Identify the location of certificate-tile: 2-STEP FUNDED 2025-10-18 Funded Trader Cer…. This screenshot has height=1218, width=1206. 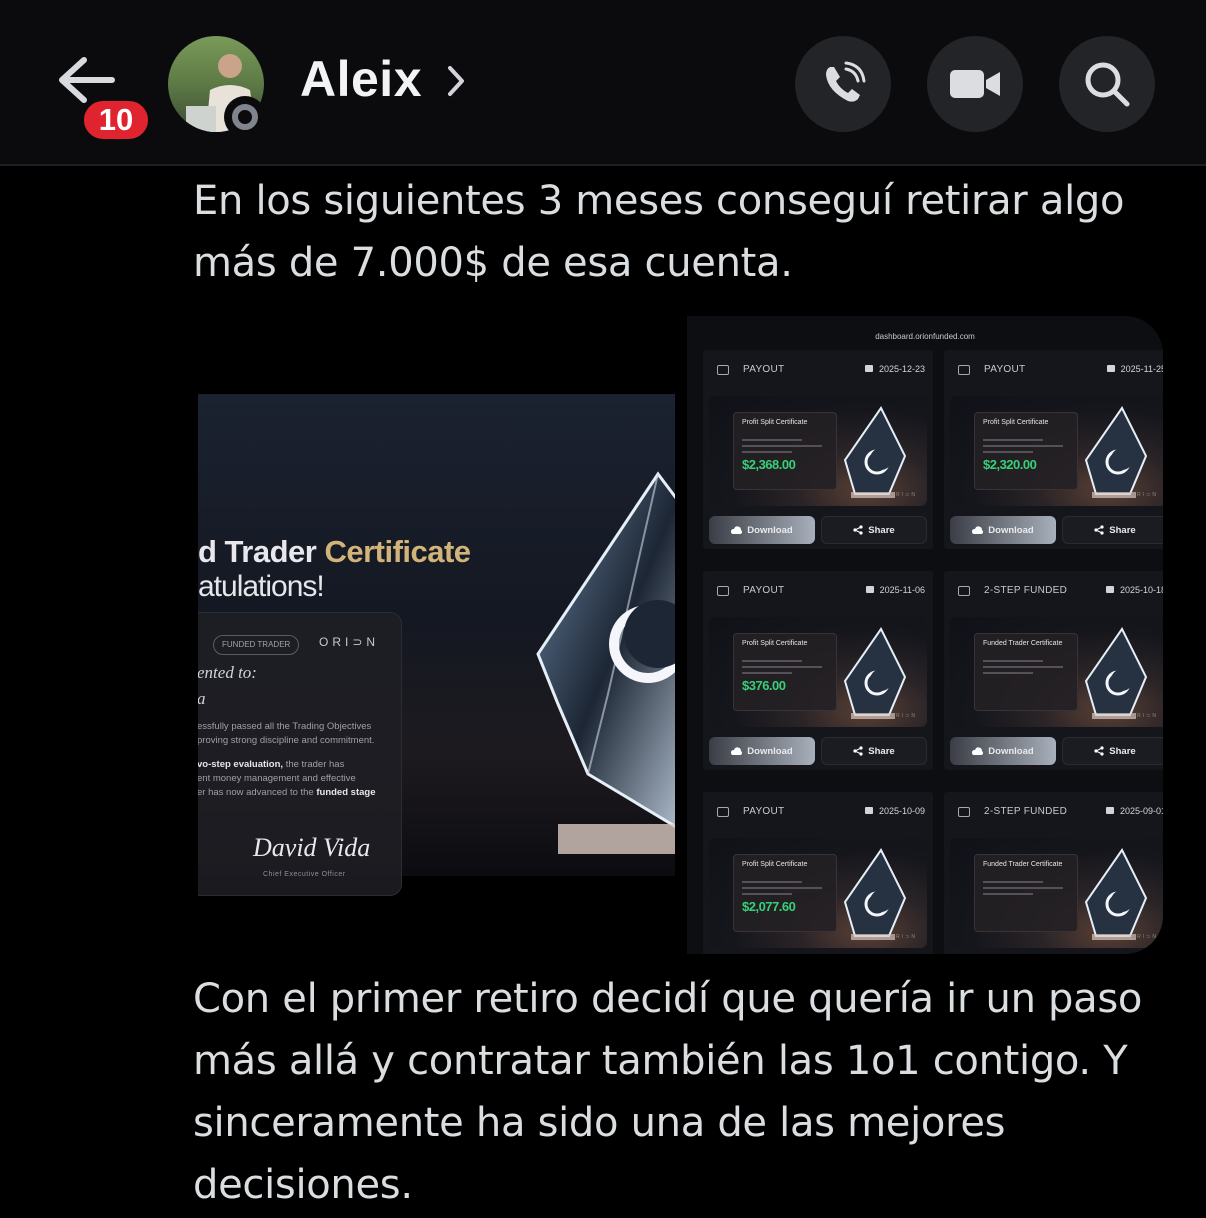
(1053, 670).